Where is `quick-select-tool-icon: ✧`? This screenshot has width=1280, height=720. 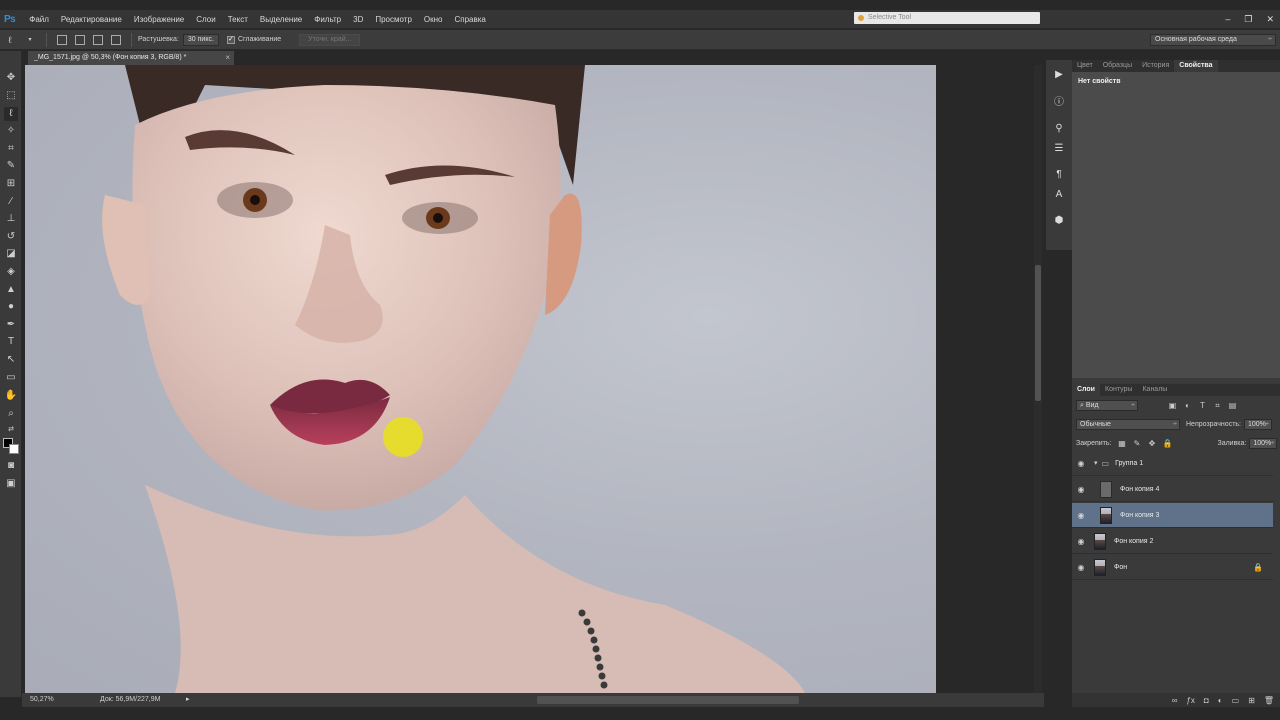 quick-select-tool-icon: ✧ is located at coordinates (11, 131).